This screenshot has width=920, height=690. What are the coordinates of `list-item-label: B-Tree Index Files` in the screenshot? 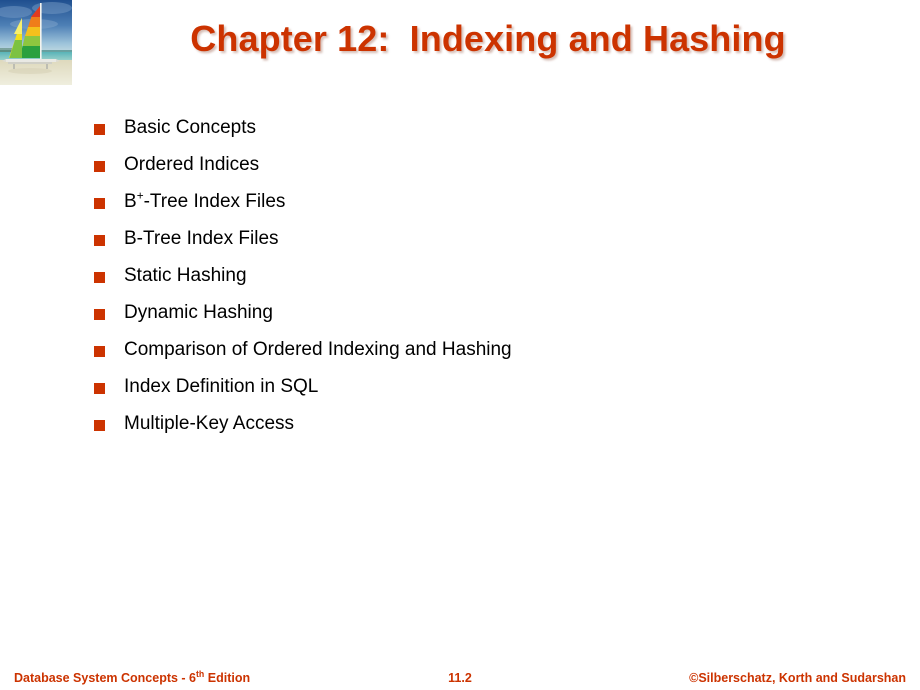 It's located at (201, 238).